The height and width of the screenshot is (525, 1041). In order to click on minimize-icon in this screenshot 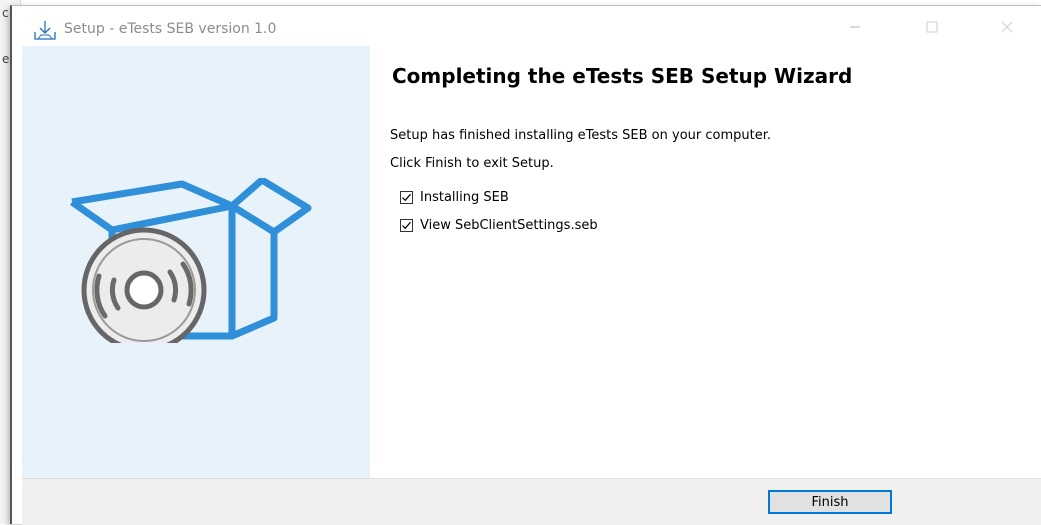, I will do `click(855, 27)`.